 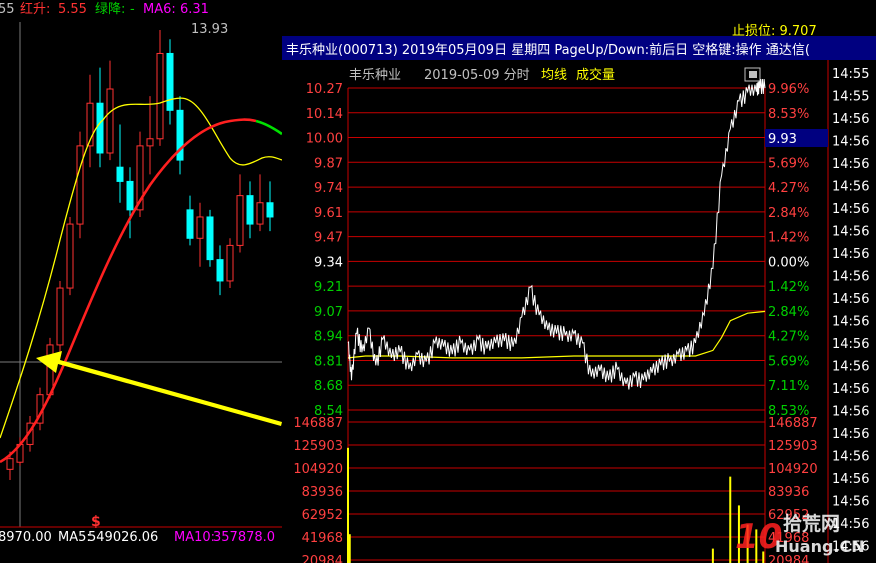 I want to click on bottom-ma10-label: MA10:, so click(x=194, y=537).